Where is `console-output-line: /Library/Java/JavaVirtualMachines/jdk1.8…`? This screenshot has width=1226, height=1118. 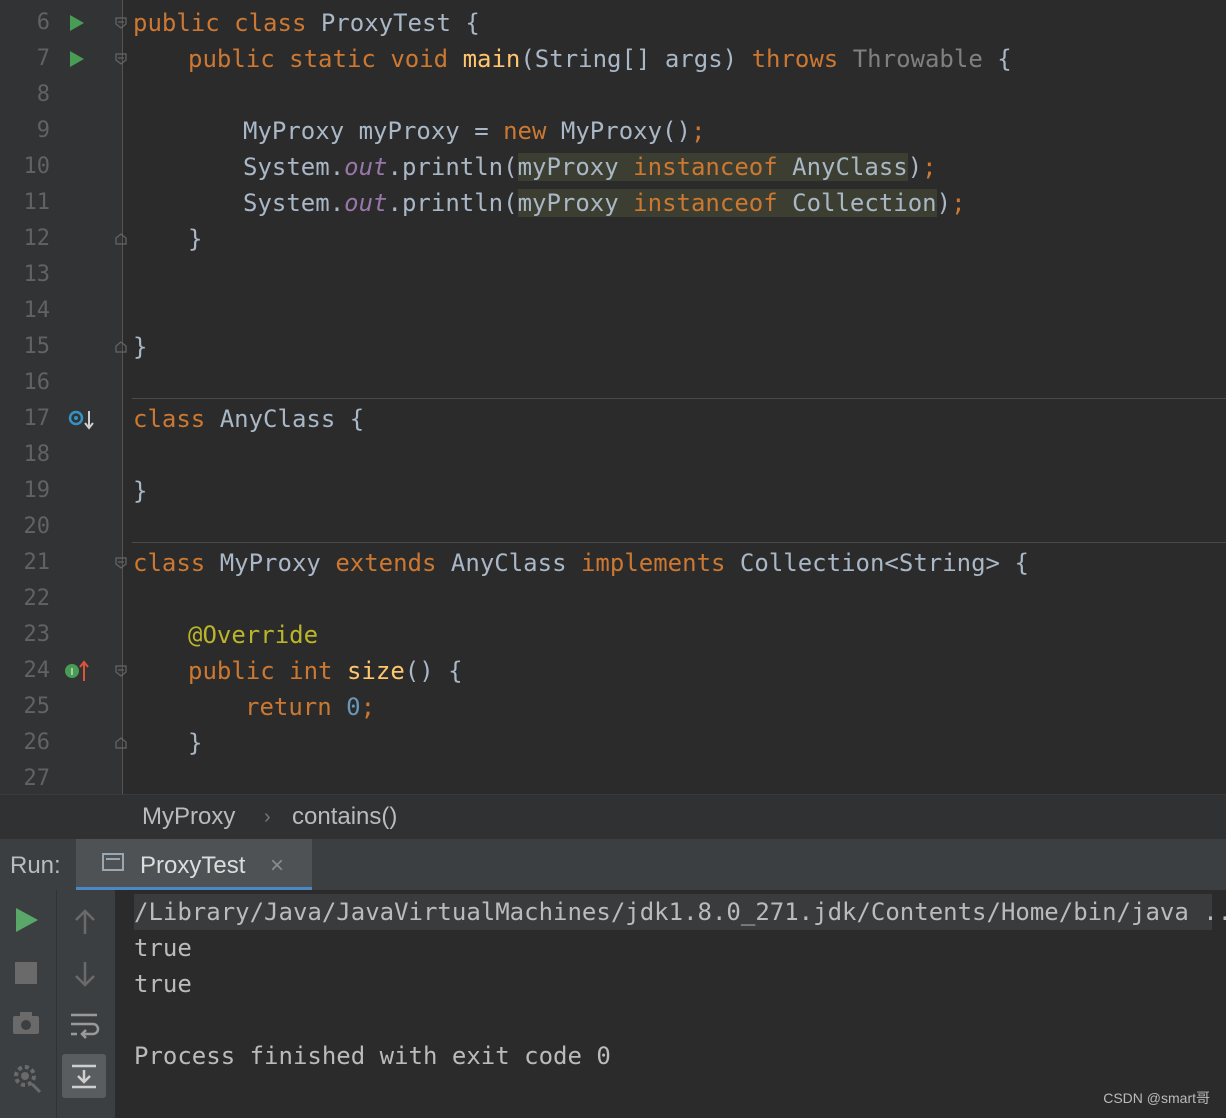 console-output-line: /Library/Java/JavaVirtualMachines/jdk1.8… is located at coordinates (680, 912).